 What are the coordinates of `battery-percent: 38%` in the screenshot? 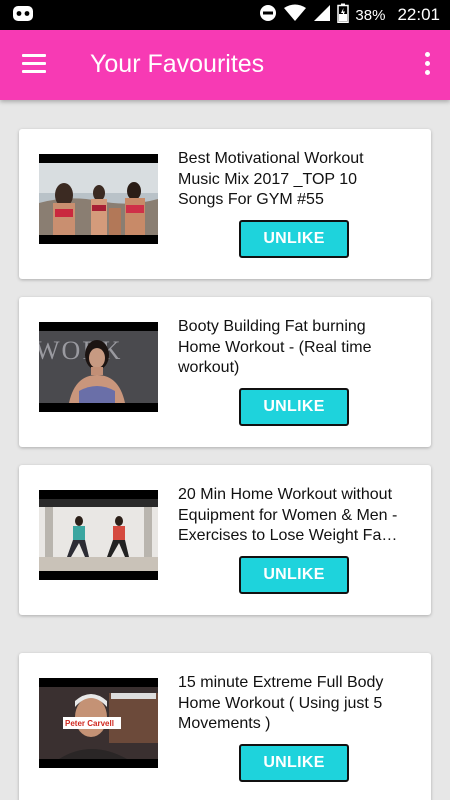 It's located at (370, 15).